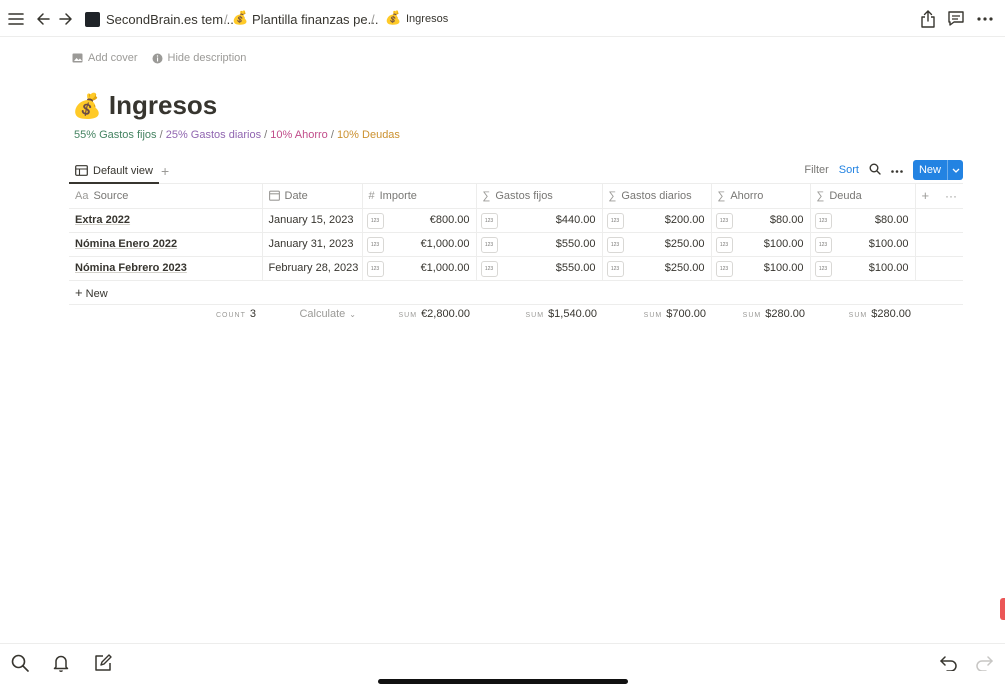 Image resolution: width=1005 pixels, height=689 pixels. I want to click on column-header-gastos-diarios: ∑ Gastos diarios, so click(657, 196).